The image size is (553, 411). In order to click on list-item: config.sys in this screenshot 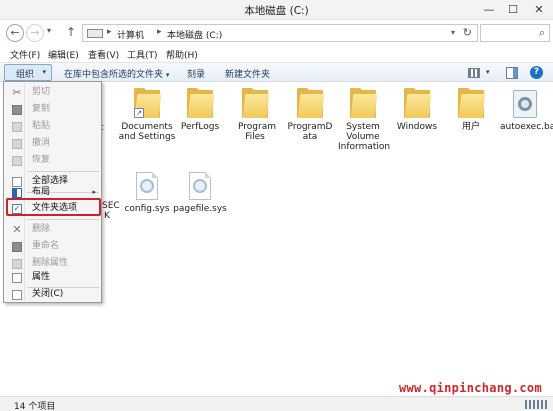, I will do `click(147, 192)`.